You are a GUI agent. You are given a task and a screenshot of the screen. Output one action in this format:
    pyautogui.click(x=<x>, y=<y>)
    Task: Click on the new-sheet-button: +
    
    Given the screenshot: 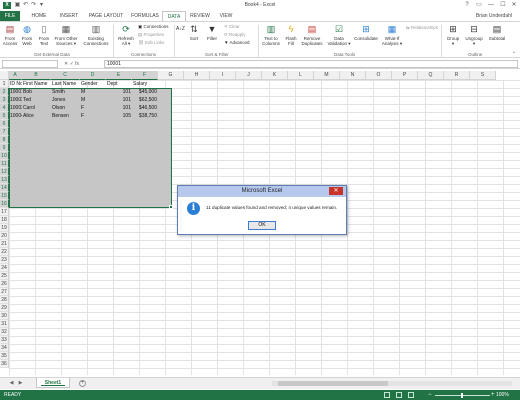 What is the action you would take?
    pyautogui.click(x=82, y=383)
    